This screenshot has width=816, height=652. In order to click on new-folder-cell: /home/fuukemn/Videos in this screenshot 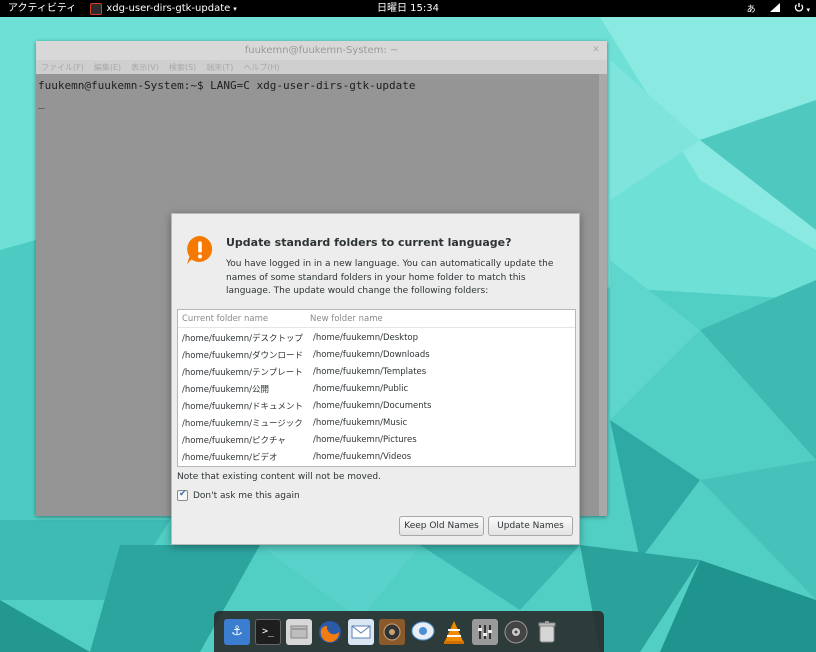, I will do `click(362, 456)`.